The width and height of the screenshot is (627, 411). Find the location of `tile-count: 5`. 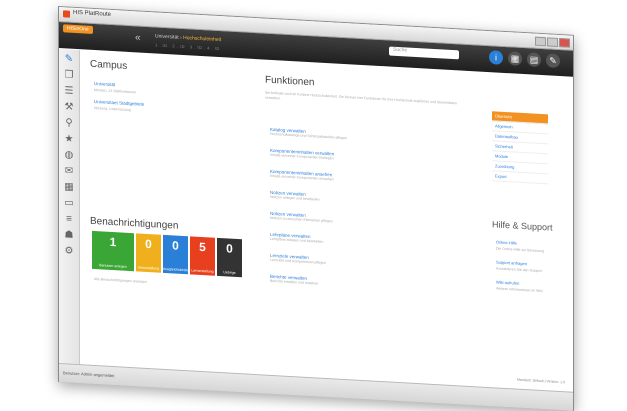

tile-count: 5 is located at coordinates (202, 247).